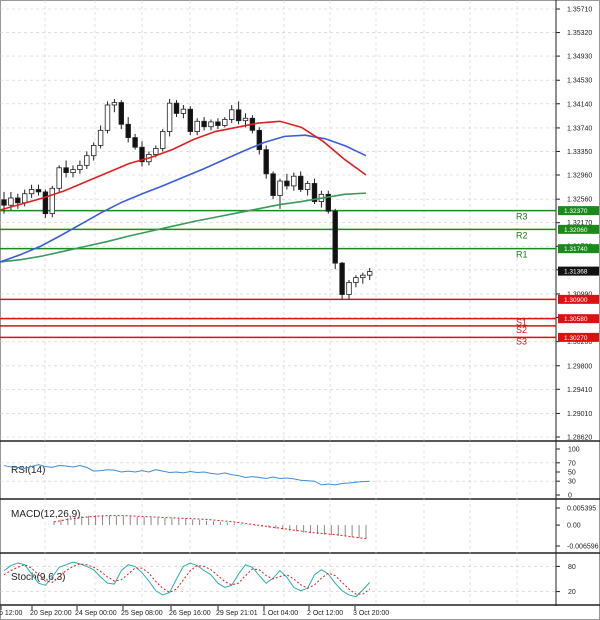 The height and width of the screenshot is (620, 600). Describe the element at coordinates (579, 104) in the screenshot. I see `price-tick-label: 1.34140` at that location.